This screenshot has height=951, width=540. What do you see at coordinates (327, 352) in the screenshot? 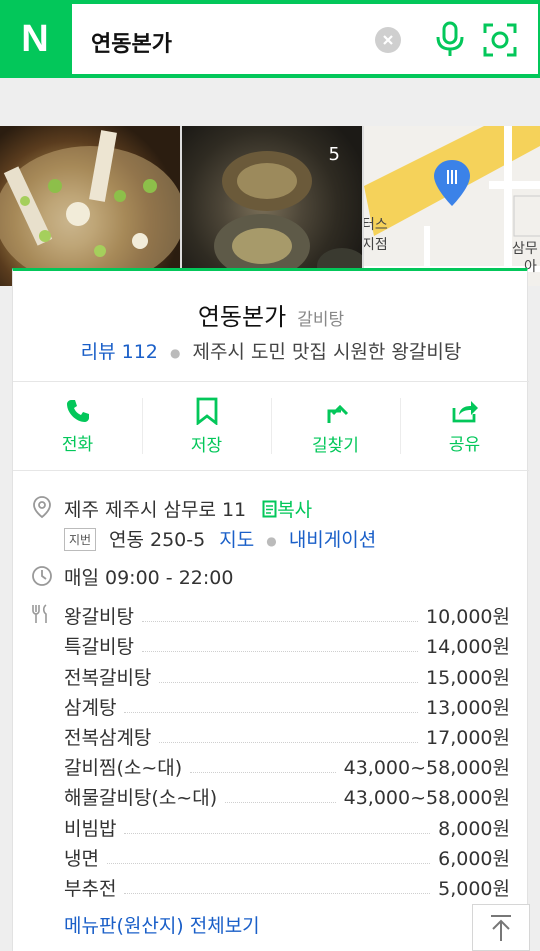
I see `place-description: 제주시 도민 맛집 시원한 왕갈비탕` at bounding box center [327, 352].